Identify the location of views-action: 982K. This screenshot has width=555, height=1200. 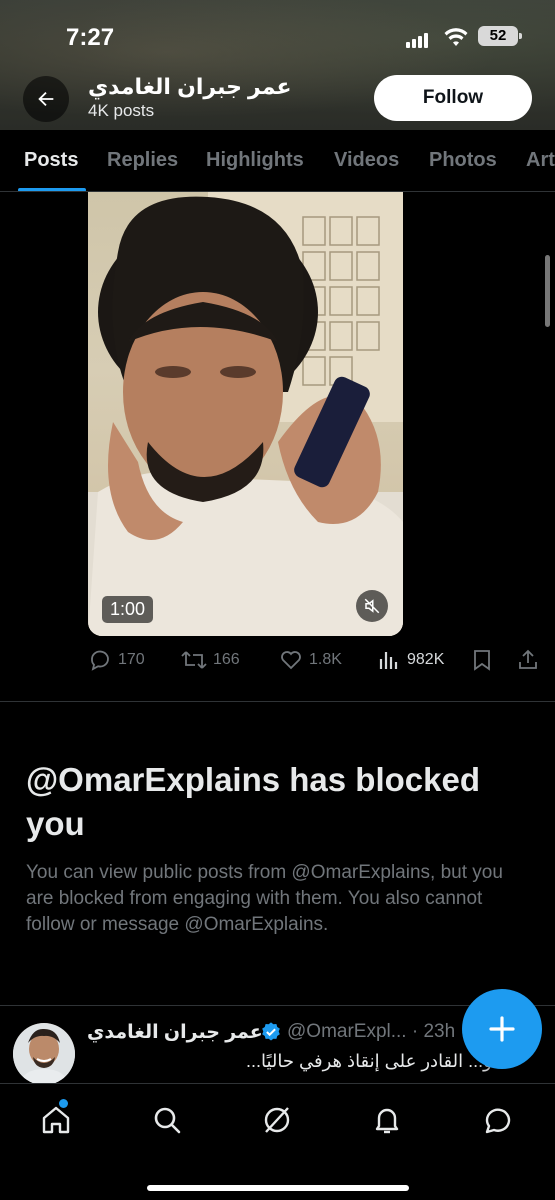
(410, 660).